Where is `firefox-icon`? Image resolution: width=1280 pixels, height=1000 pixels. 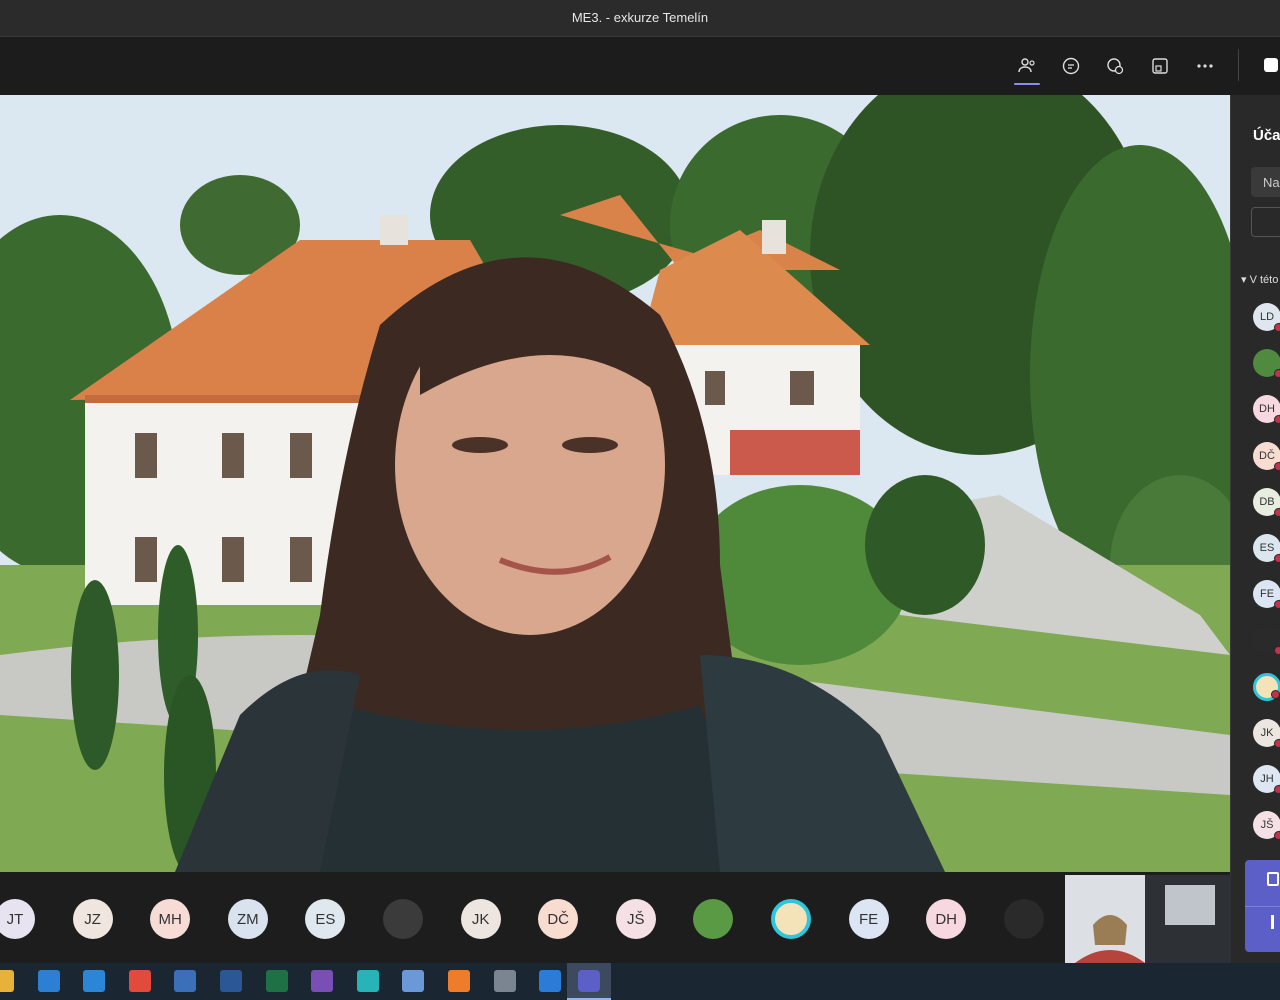
firefox-icon is located at coordinates (459, 981).